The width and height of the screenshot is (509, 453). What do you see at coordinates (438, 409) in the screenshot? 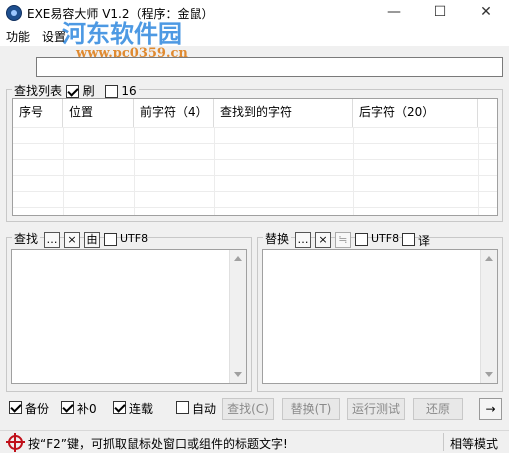
I see `restore-button: 还原` at bounding box center [438, 409].